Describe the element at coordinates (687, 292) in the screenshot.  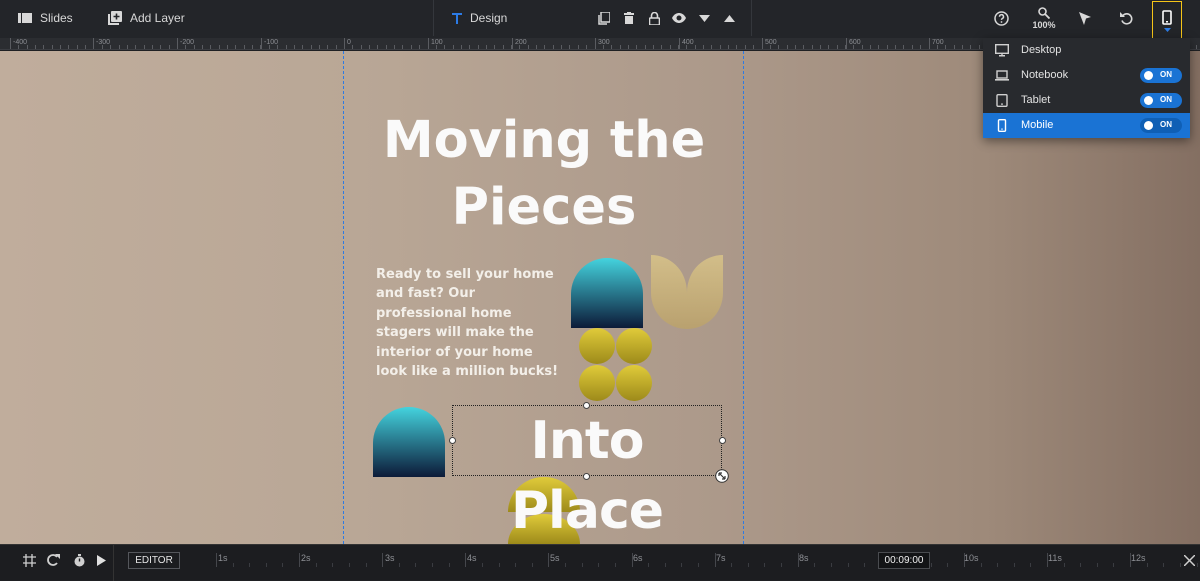
I see `gold-tulip-shape` at that location.